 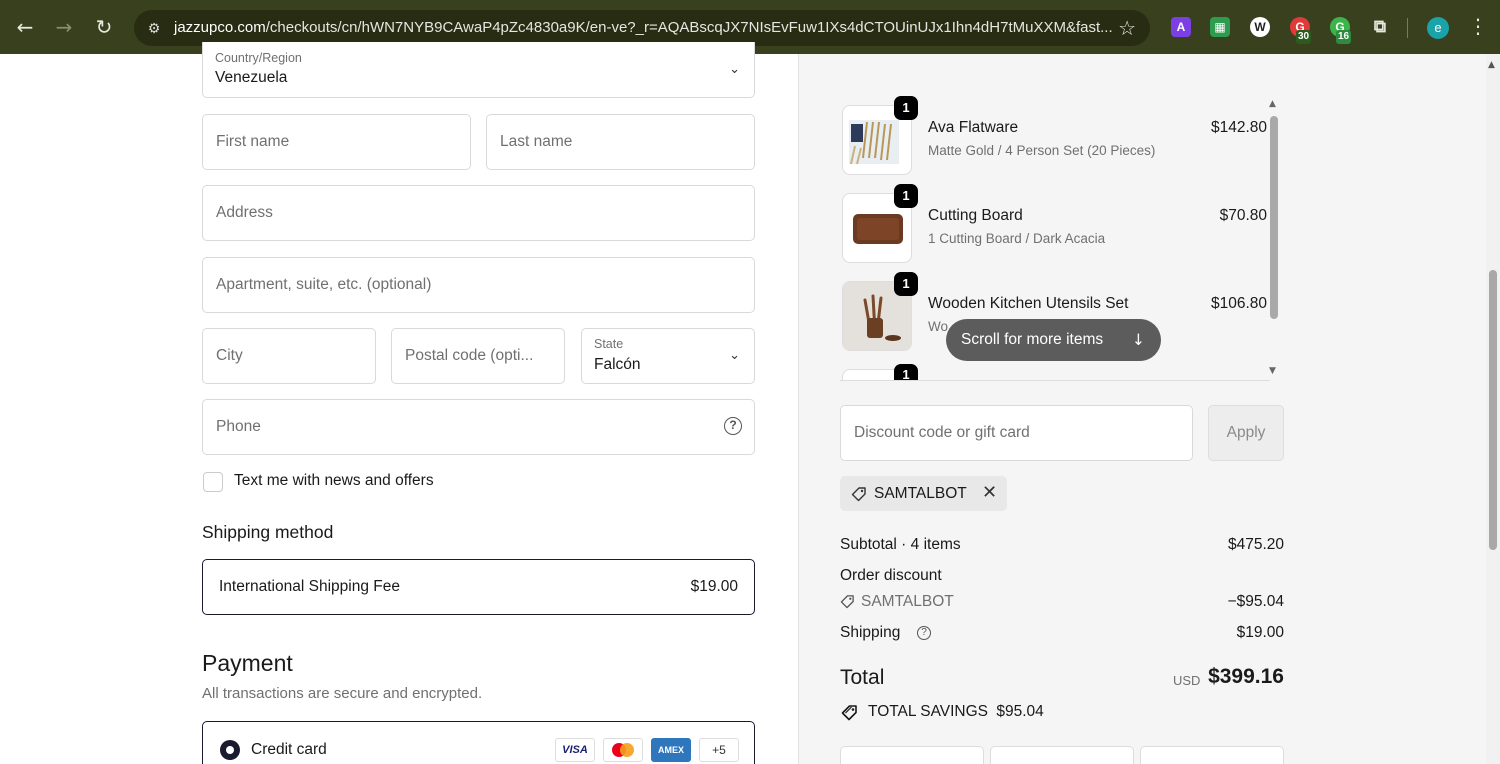 What do you see at coordinates (1062, 576) in the screenshot?
I see `order-discount-row: Order discount` at bounding box center [1062, 576].